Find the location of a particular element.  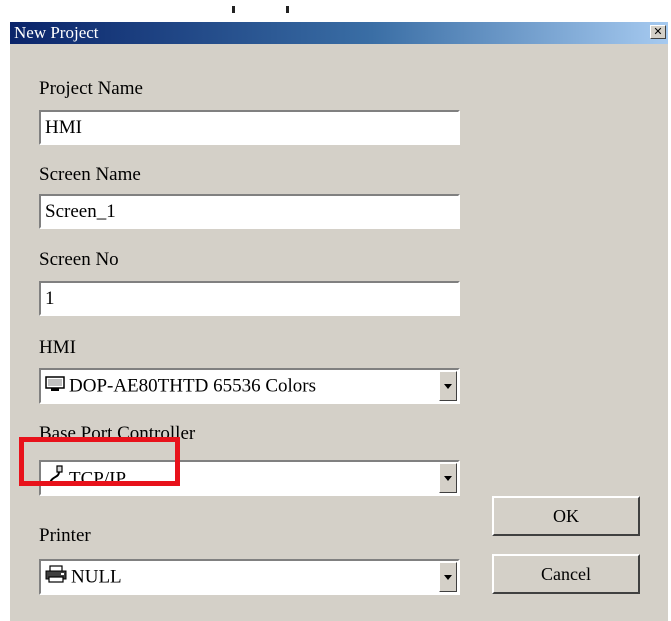

close-icon: ✕ is located at coordinates (658, 31).